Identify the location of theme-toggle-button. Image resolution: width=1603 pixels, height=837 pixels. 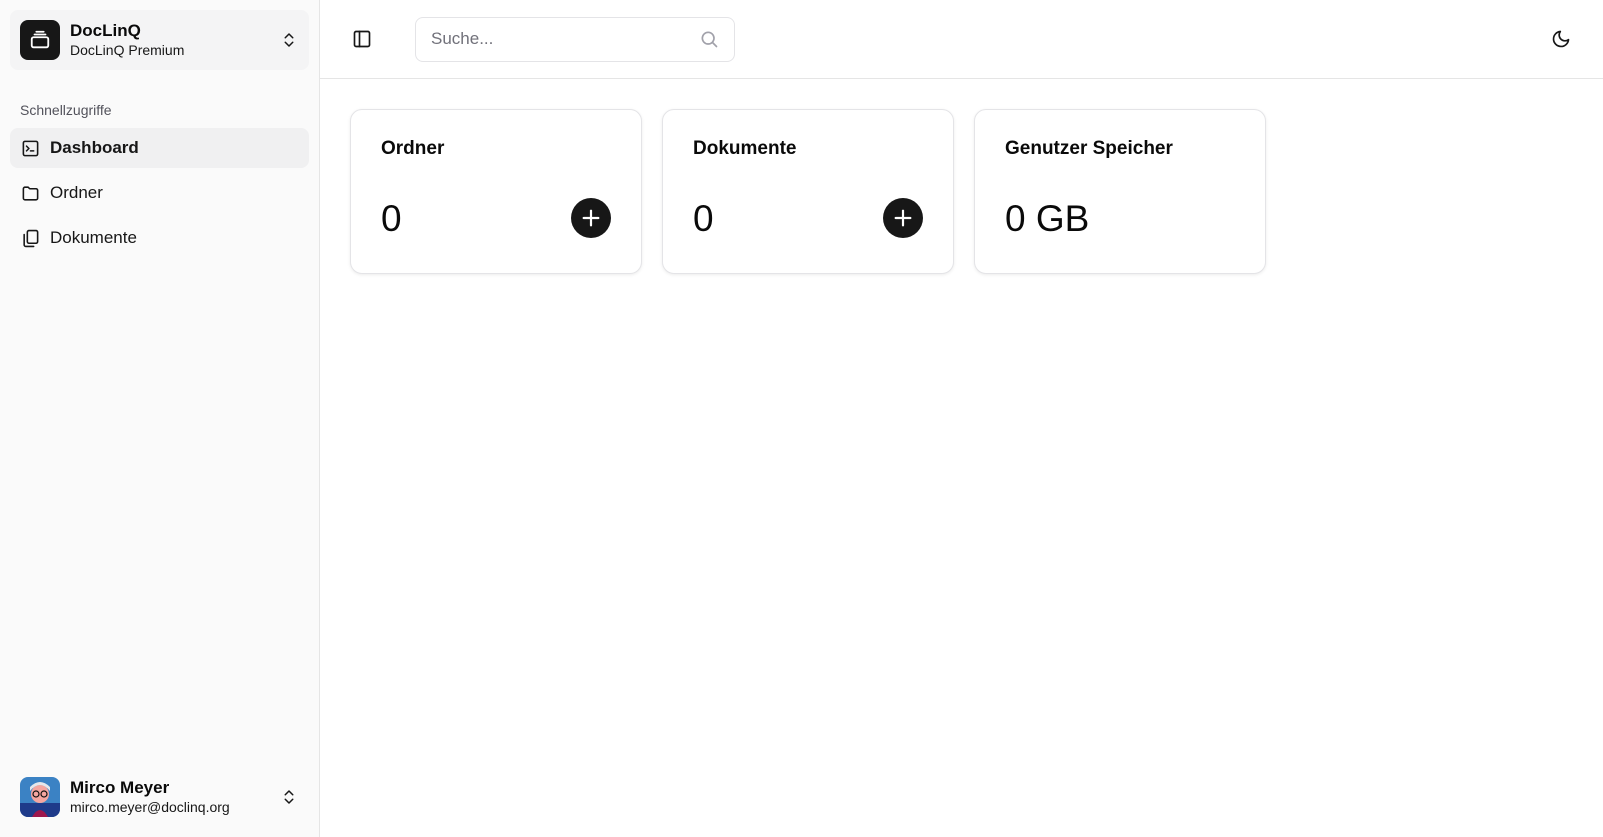
(1561, 39).